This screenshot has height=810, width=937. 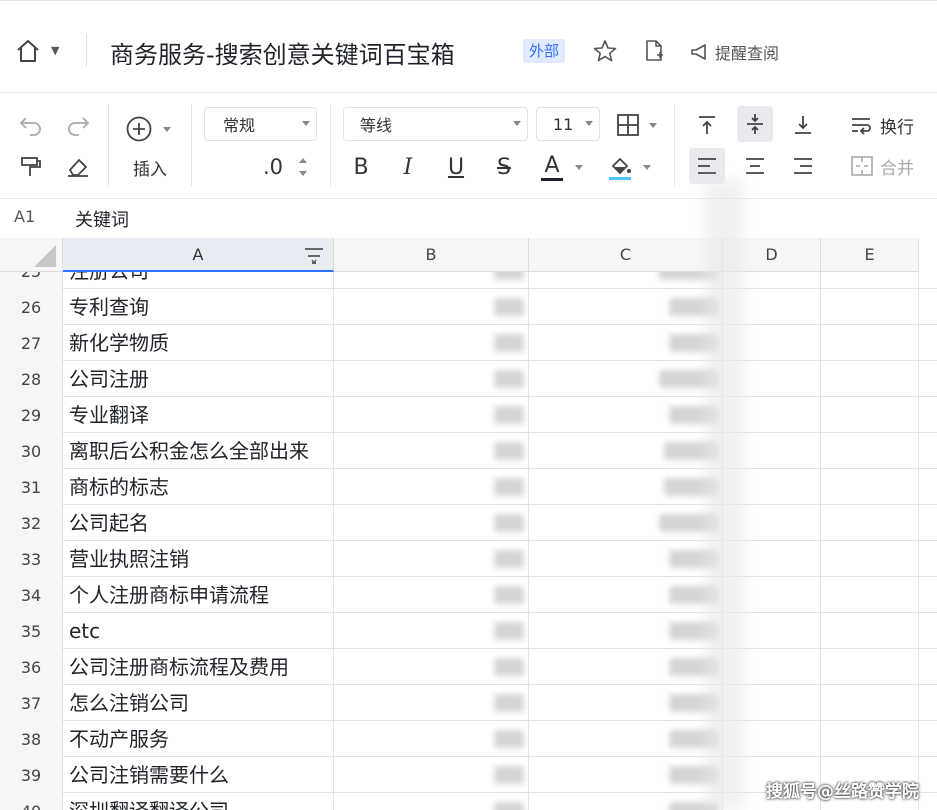 I want to click on insert-icon, so click(x=139, y=129).